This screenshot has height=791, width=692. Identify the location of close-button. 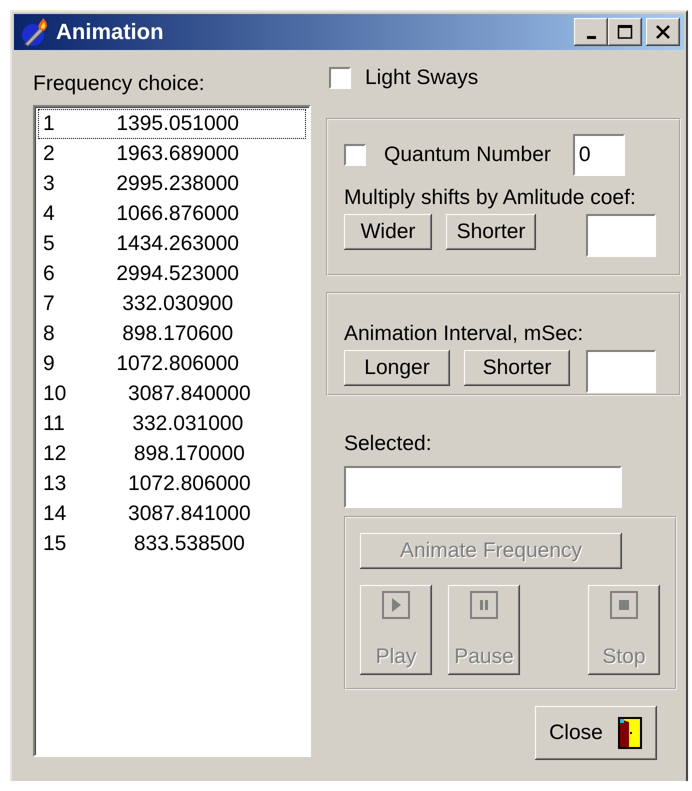
(663, 32).